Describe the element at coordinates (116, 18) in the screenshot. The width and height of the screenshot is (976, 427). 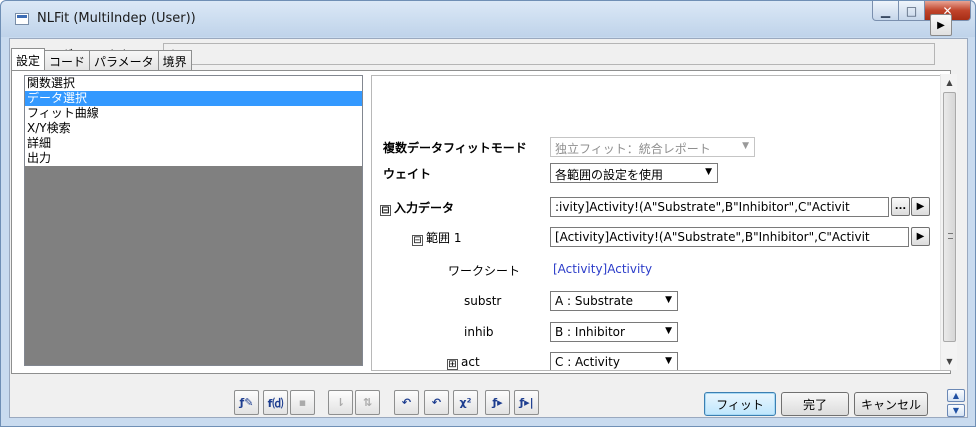
I see `window-title: NLFit (MultiIndep (User))` at that location.